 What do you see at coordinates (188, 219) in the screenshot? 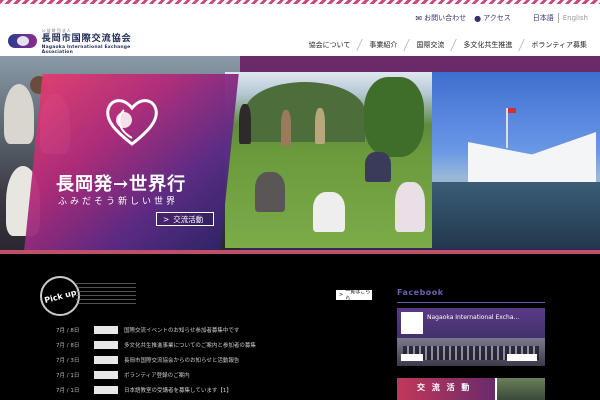
I see `exchange-activities-label: 交流活動` at bounding box center [188, 219].